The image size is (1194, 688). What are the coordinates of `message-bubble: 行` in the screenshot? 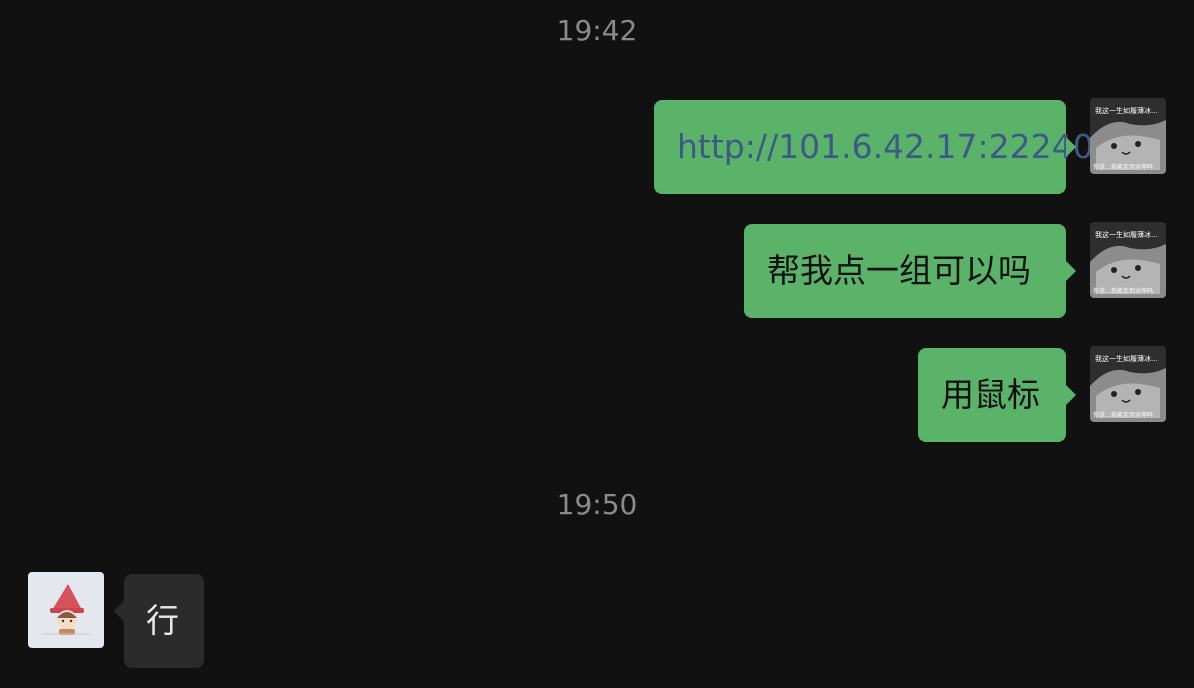 It's located at (159, 621).